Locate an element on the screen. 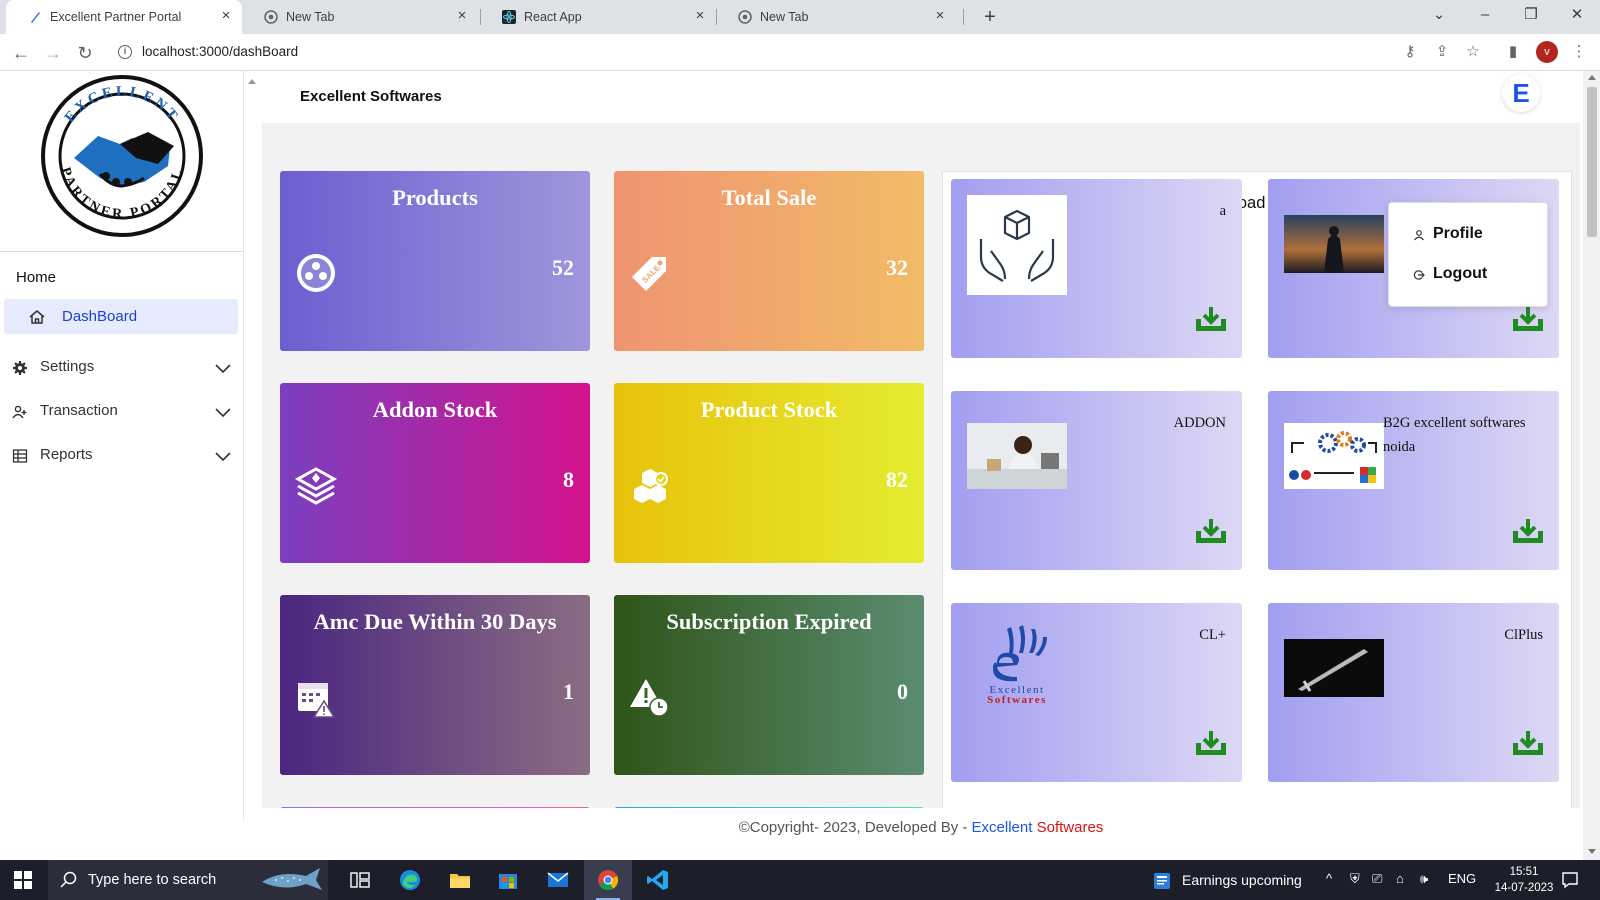 The image size is (1600, 900). stat-card-subscription-expired: Subscription Expired 0 is located at coordinates (769, 685).